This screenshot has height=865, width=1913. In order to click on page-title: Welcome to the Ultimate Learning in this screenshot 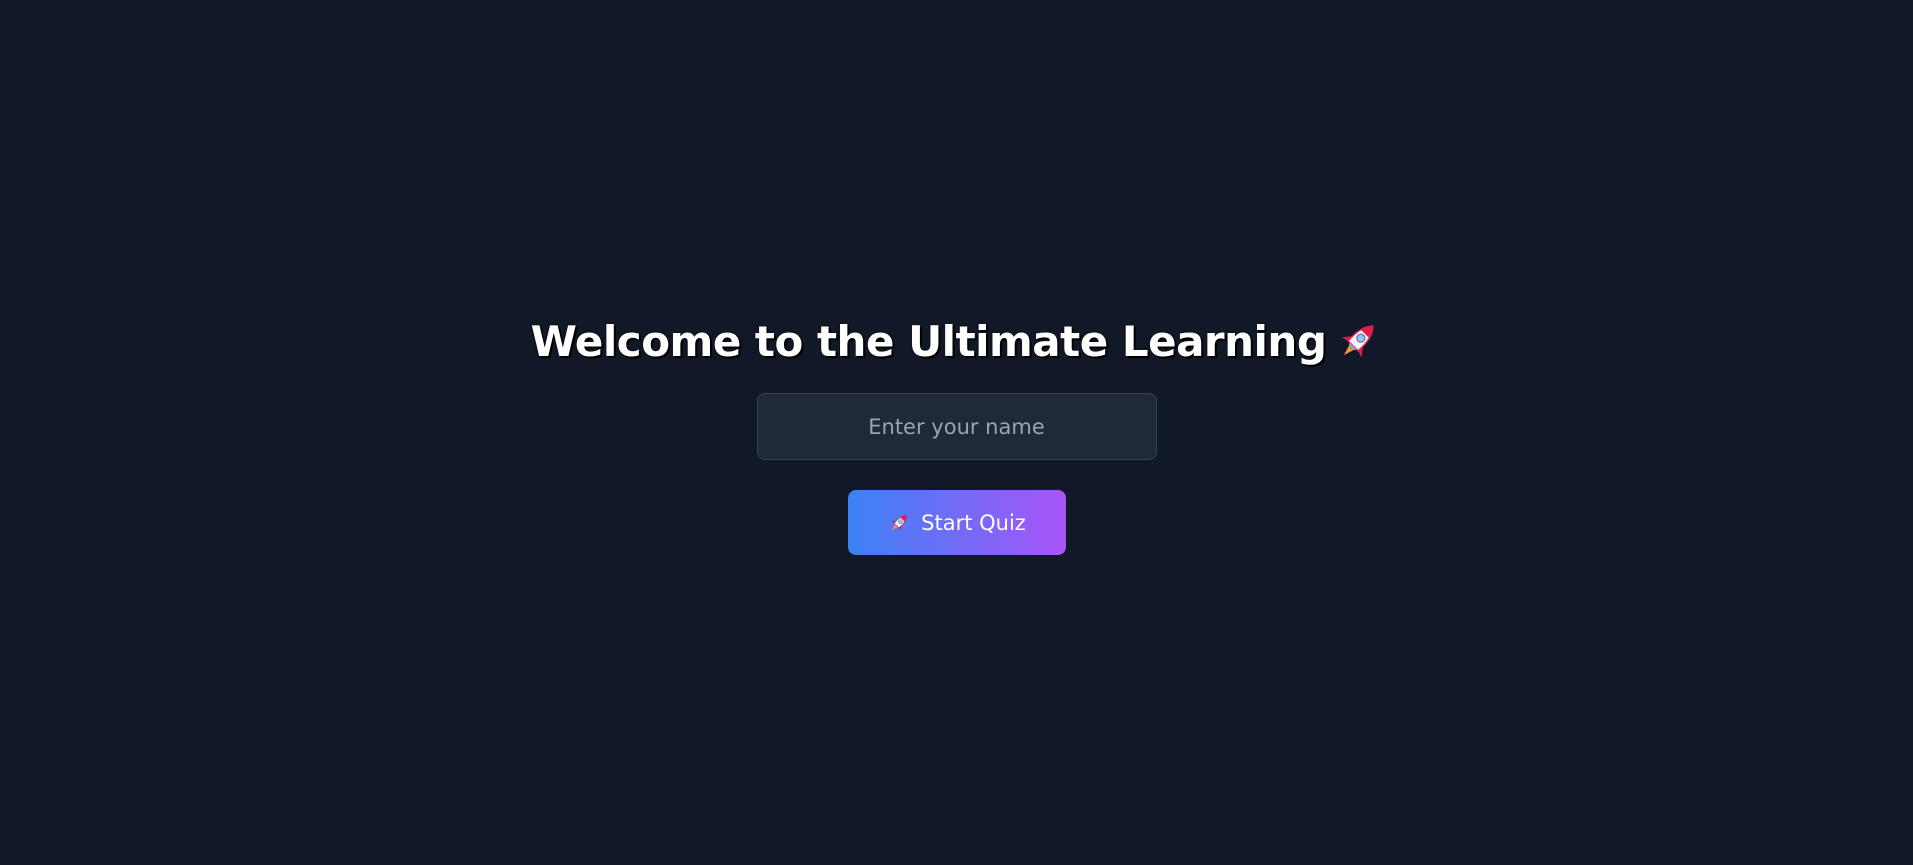, I will do `click(928, 341)`.